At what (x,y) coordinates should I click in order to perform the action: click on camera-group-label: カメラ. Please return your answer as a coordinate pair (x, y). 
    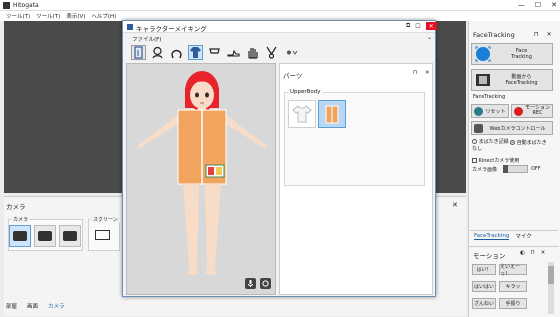
    Looking at the image, I should click on (21, 219).